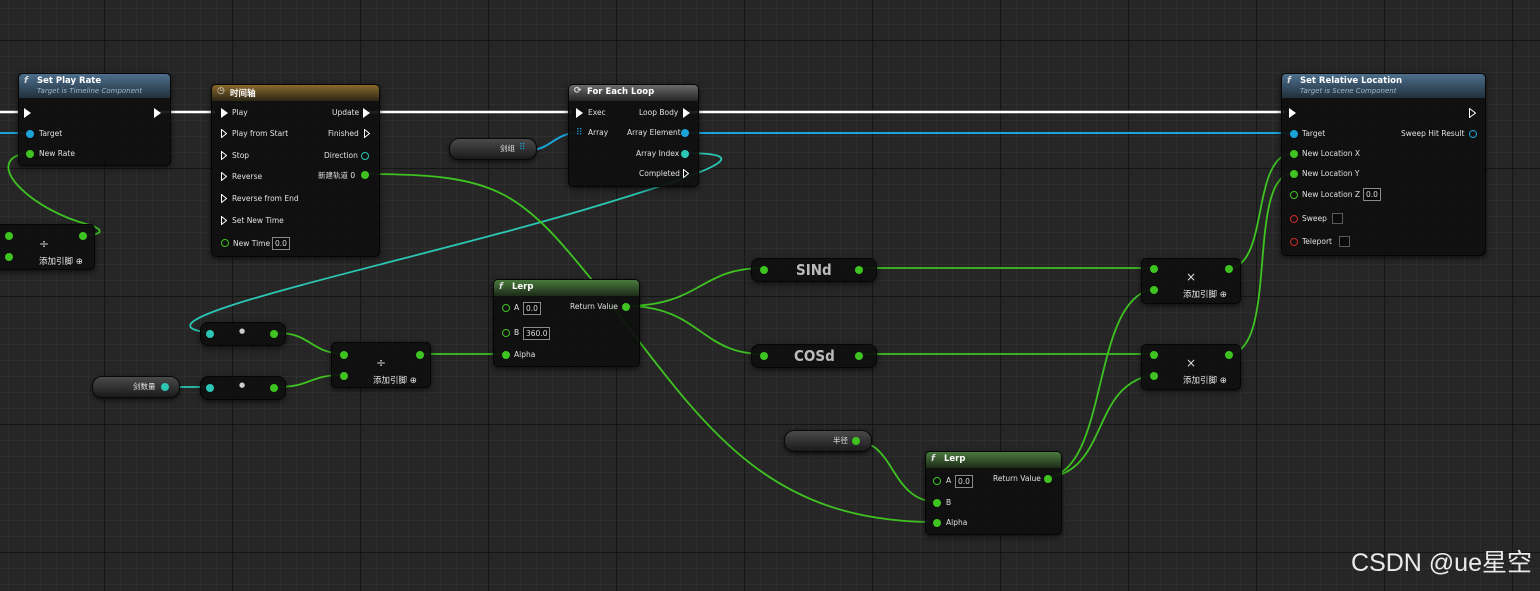 This screenshot has height=591, width=1540. Describe the element at coordinates (281, 243) in the screenshot. I see `new-time-field: 0.0` at that location.